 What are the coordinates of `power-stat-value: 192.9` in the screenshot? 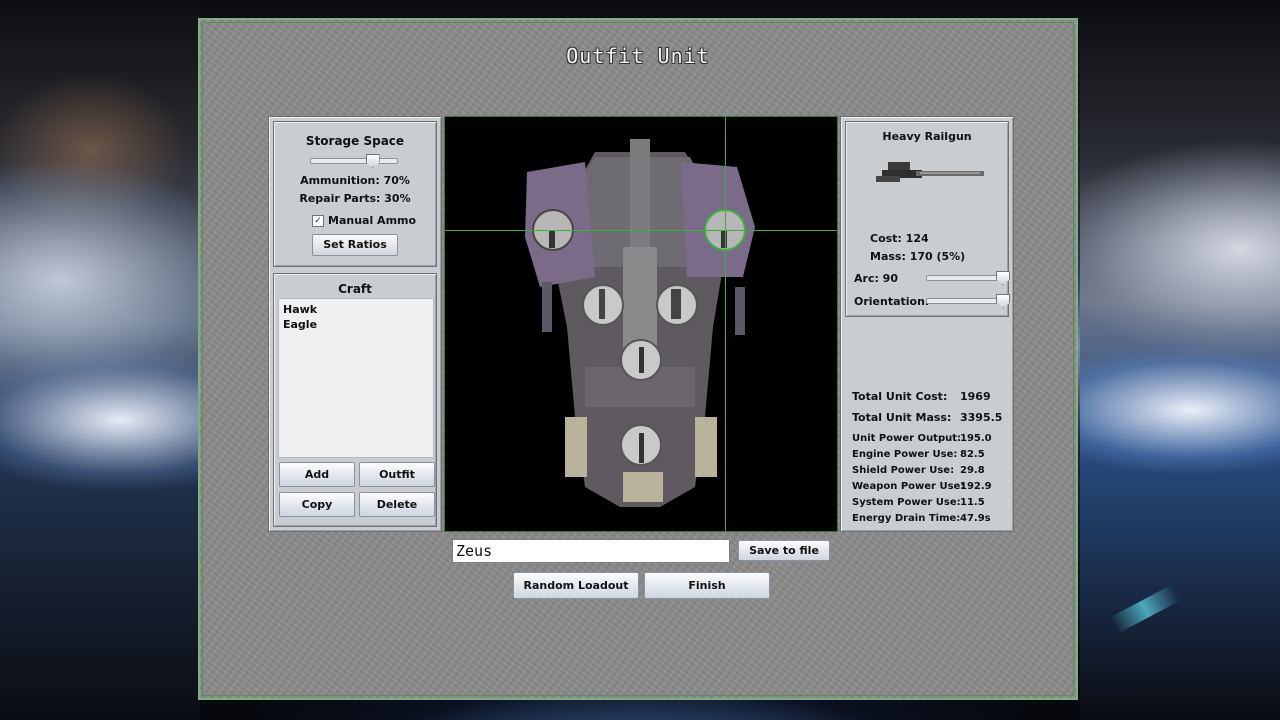 It's located at (976, 486).